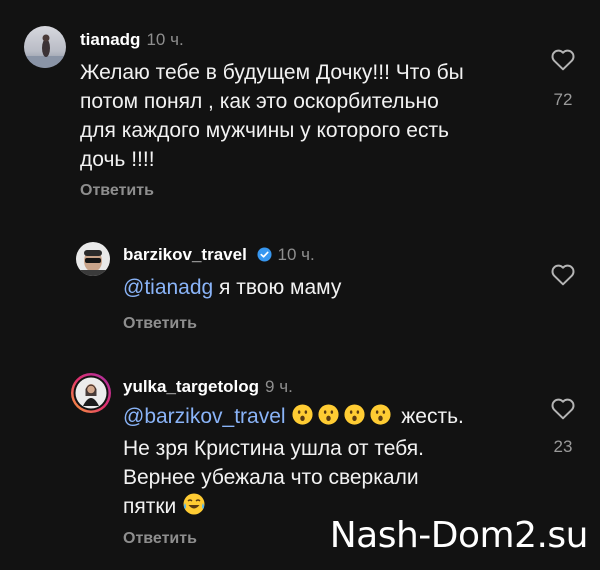 The width and height of the screenshot is (600, 570). Describe the element at coordinates (153, 506) in the screenshot. I see `comment-line-text: пятки` at that location.